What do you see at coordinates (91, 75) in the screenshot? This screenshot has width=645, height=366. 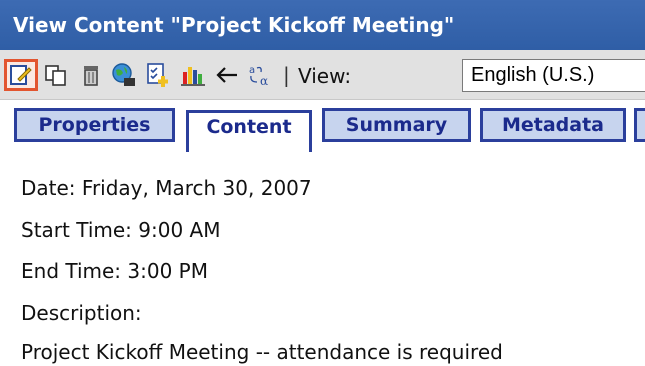 I see `delete-icon` at bounding box center [91, 75].